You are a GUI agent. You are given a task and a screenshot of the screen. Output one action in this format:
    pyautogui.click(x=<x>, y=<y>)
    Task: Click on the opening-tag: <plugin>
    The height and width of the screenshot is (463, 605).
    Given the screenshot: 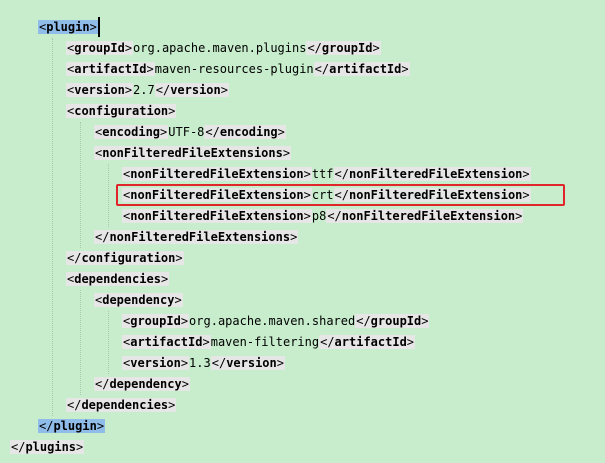 What is the action you would take?
    pyautogui.click(x=68, y=27)
    